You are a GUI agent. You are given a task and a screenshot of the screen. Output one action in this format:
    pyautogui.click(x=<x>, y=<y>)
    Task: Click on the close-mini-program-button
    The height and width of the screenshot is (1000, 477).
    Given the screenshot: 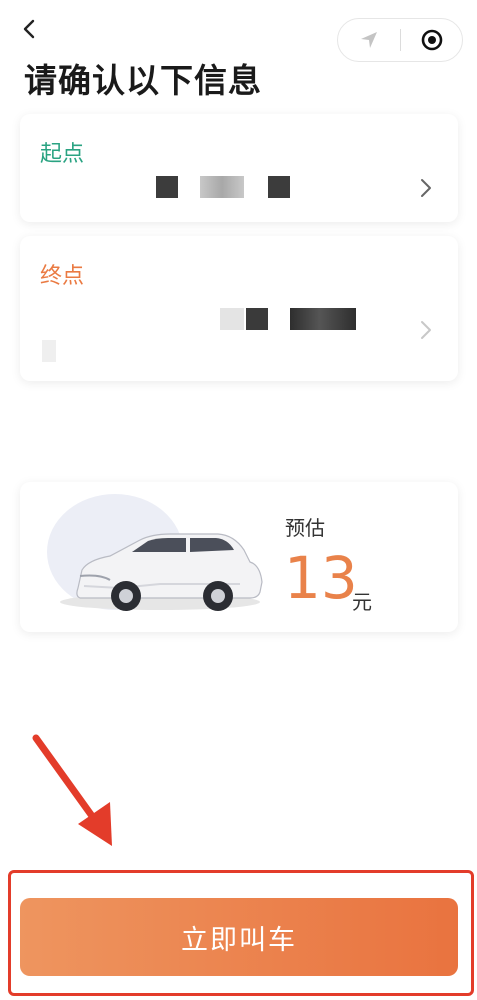 What is the action you would take?
    pyautogui.click(x=431, y=40)
    